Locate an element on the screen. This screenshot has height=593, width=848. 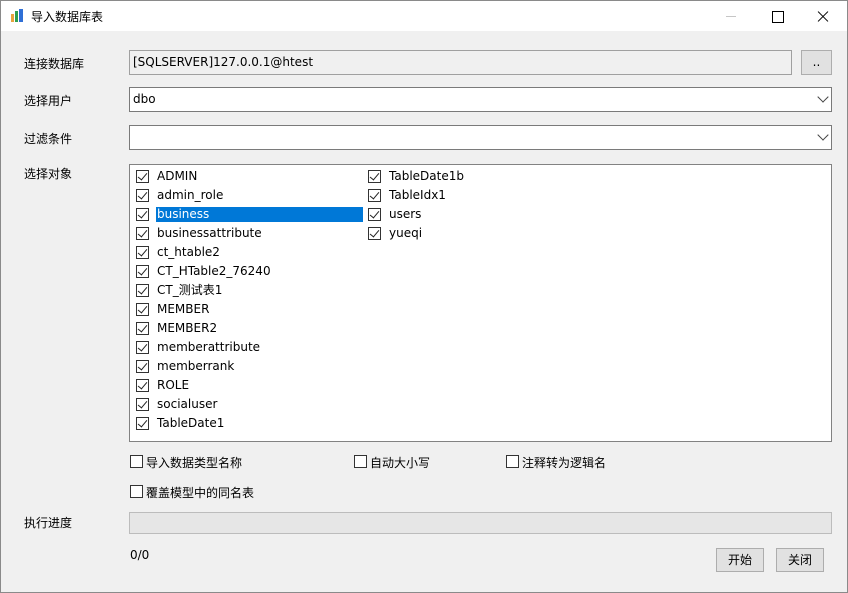
object-label: CT_HTable2_76240 is located at coordinates (214, 271).